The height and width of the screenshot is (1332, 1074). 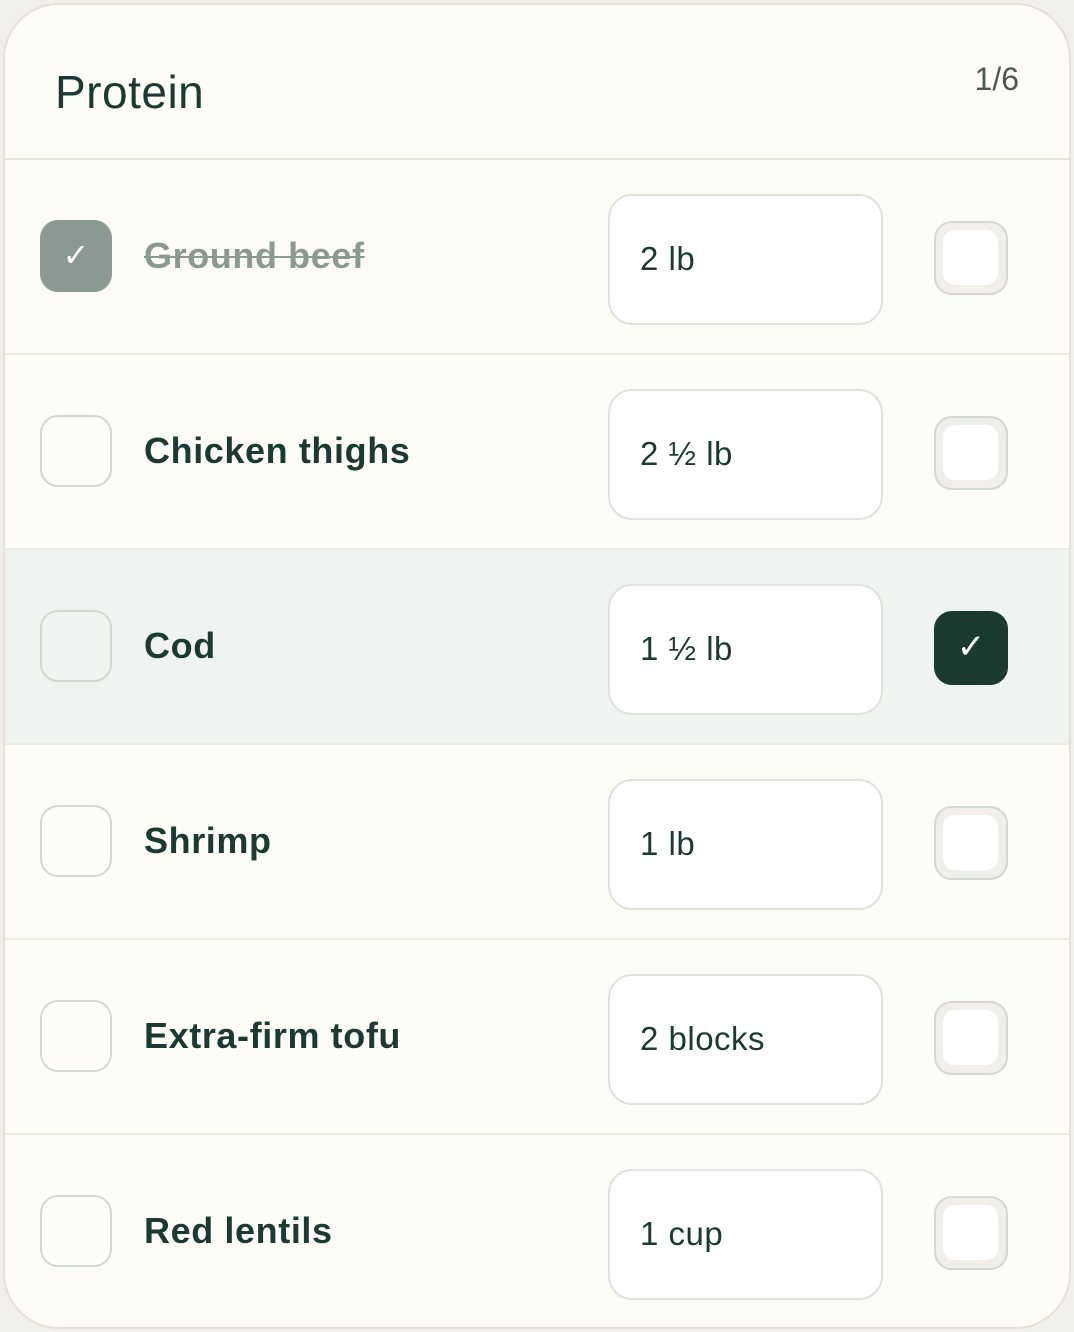 What do you see at coordinates (537, 257) in the screenshot?
I see `list-item-ground-beef: ✓ Ground beef 2 lb` at bounding box center [537, 257].